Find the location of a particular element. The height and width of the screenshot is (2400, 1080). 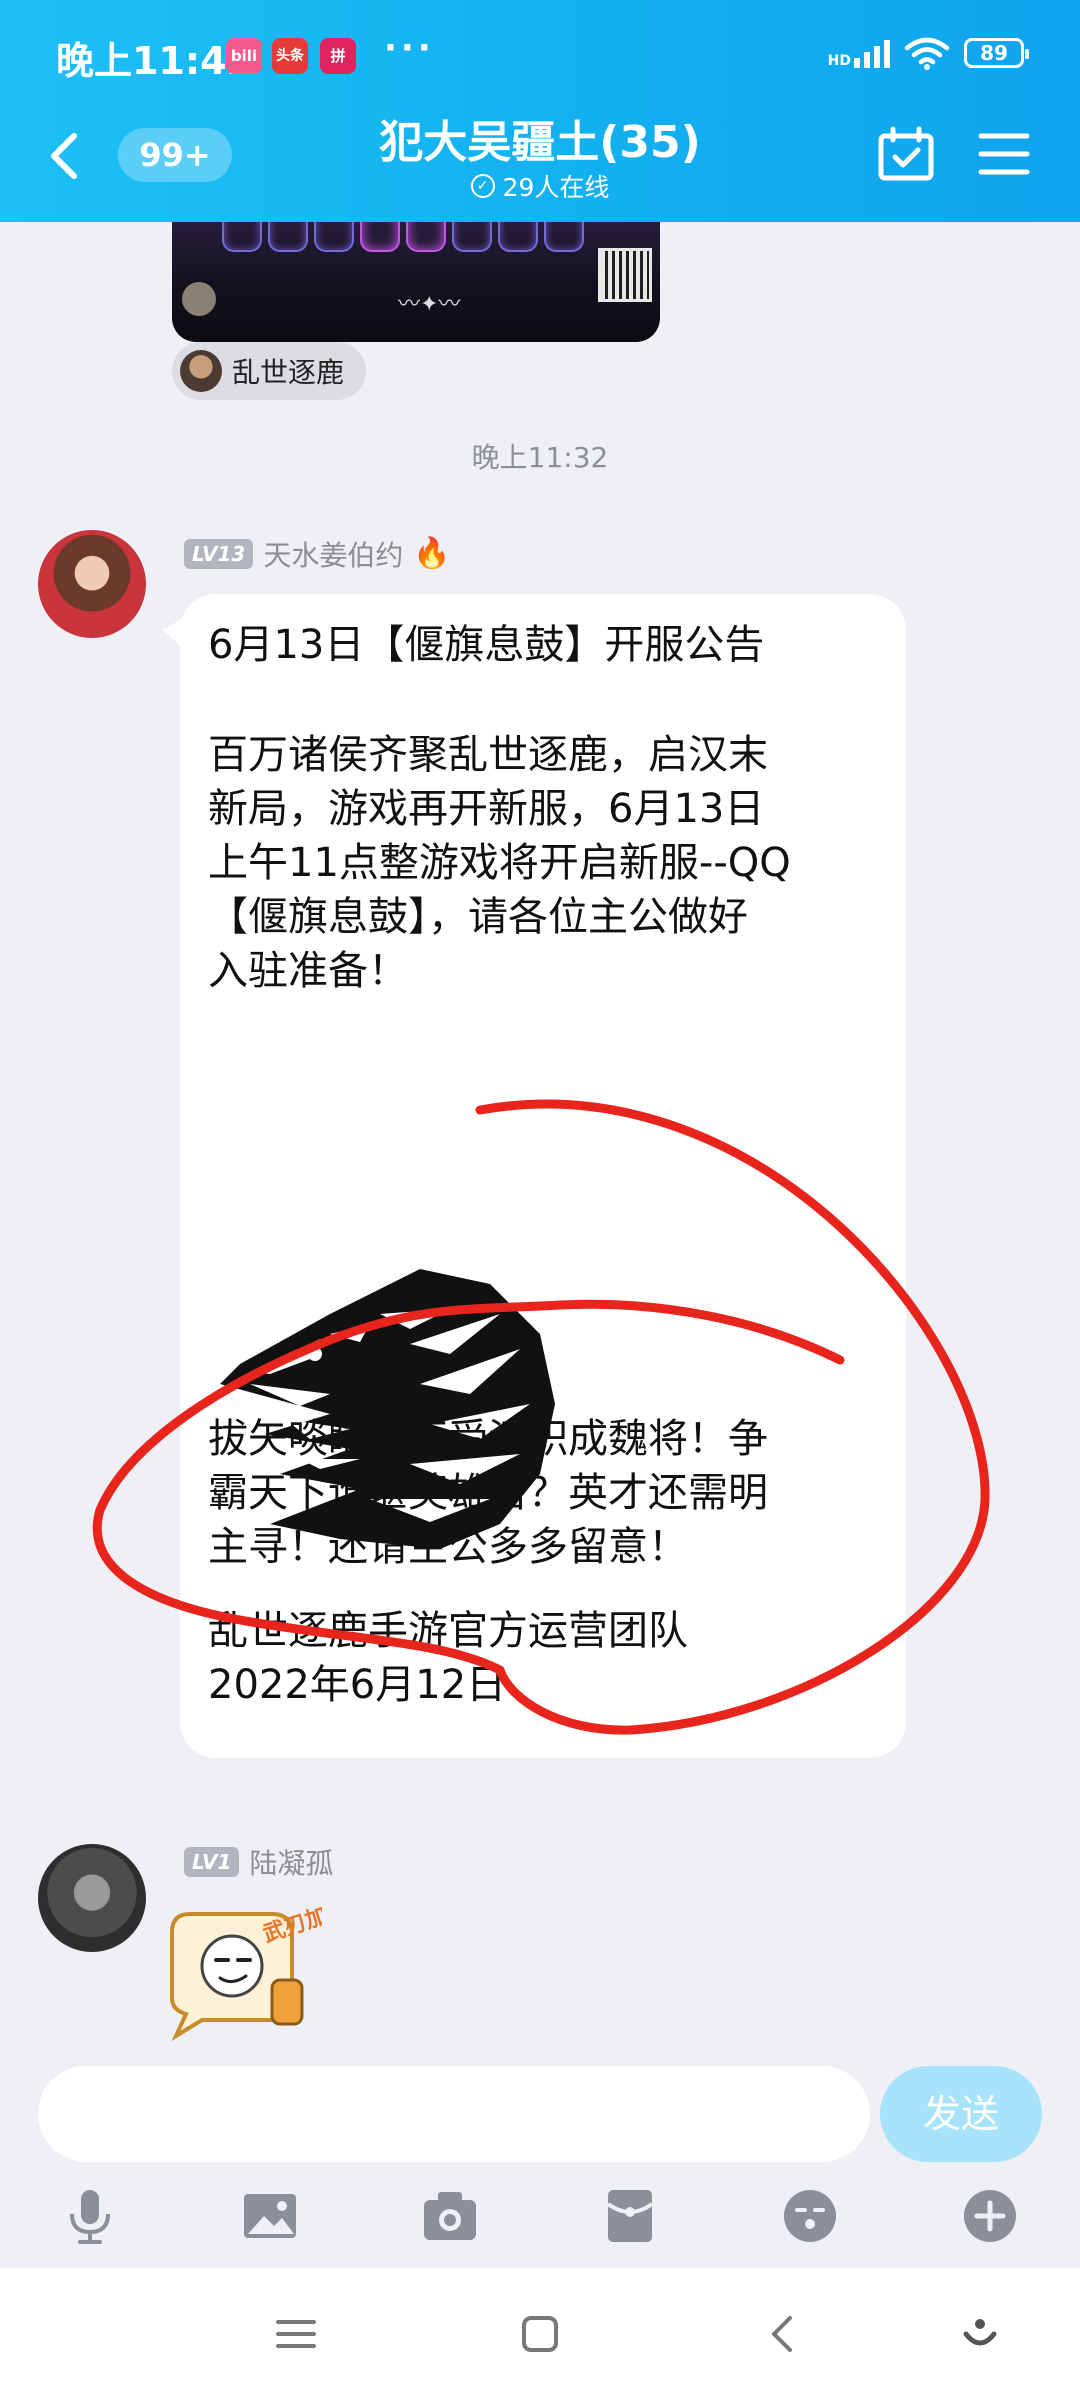

body-line: 新局，游戏再开新服，6月13日 is located at coordinates (486, 809).